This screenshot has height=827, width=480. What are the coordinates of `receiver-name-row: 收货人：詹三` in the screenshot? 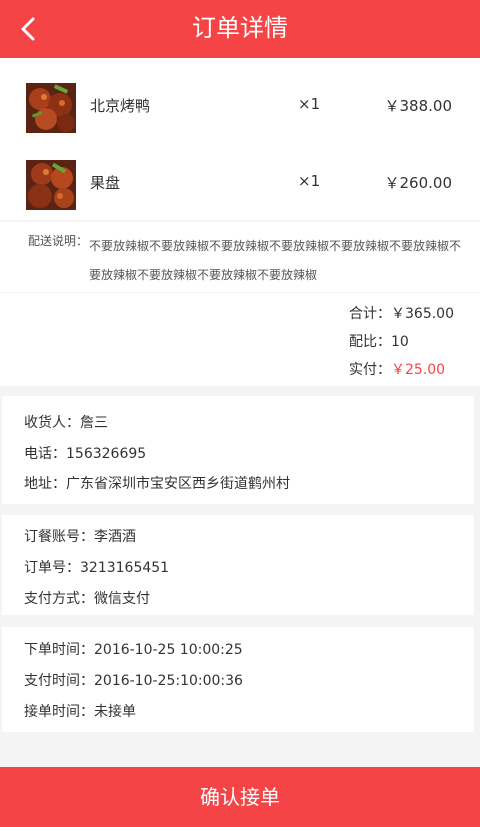 It's located at (66, 422).